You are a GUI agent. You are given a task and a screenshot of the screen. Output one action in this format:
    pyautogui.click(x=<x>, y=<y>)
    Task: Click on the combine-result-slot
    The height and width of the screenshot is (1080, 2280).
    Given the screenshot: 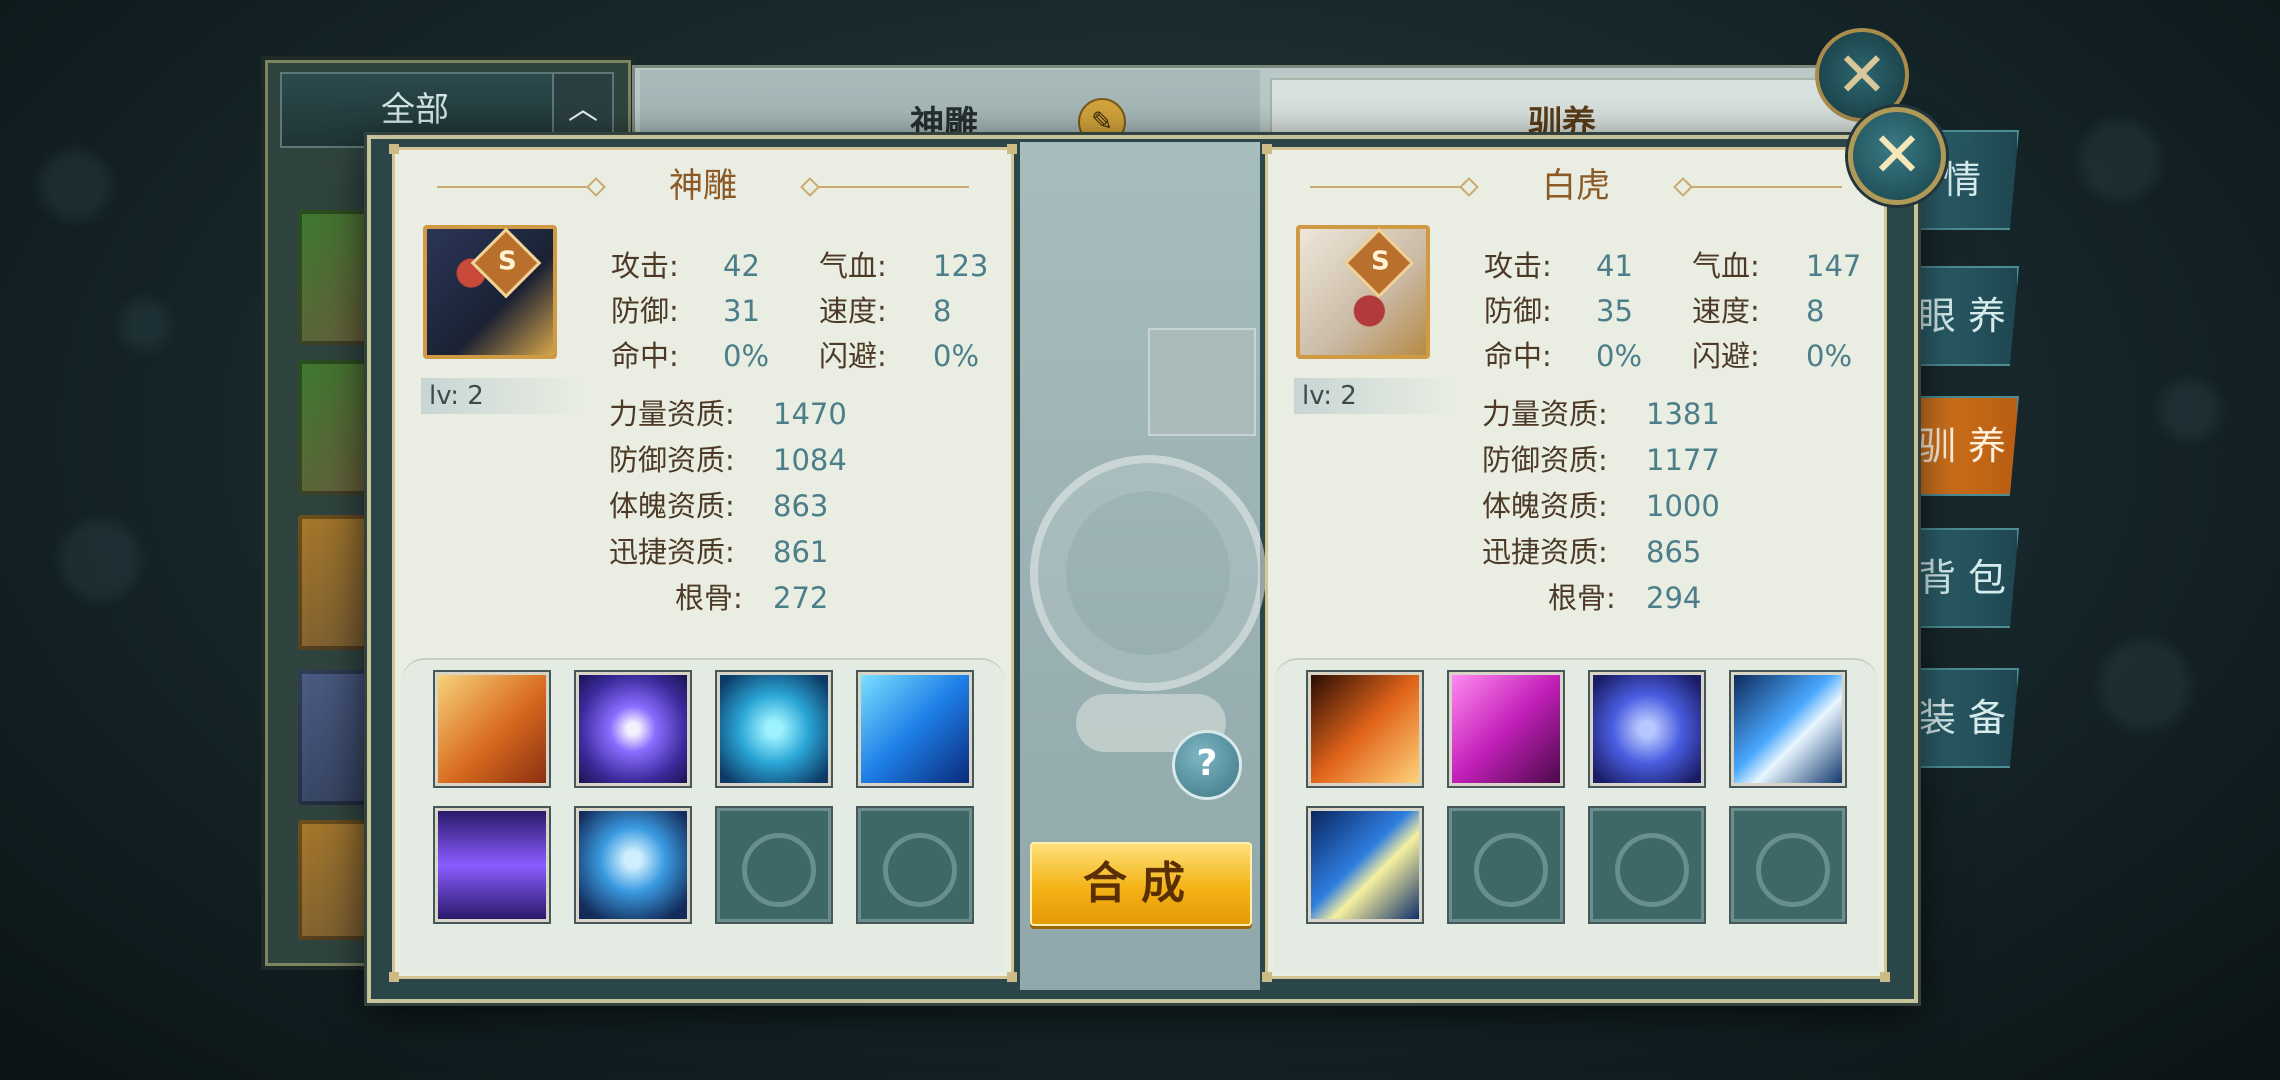 What is the action you would take?
    pyautogui.click(x=1202, y=382)
    